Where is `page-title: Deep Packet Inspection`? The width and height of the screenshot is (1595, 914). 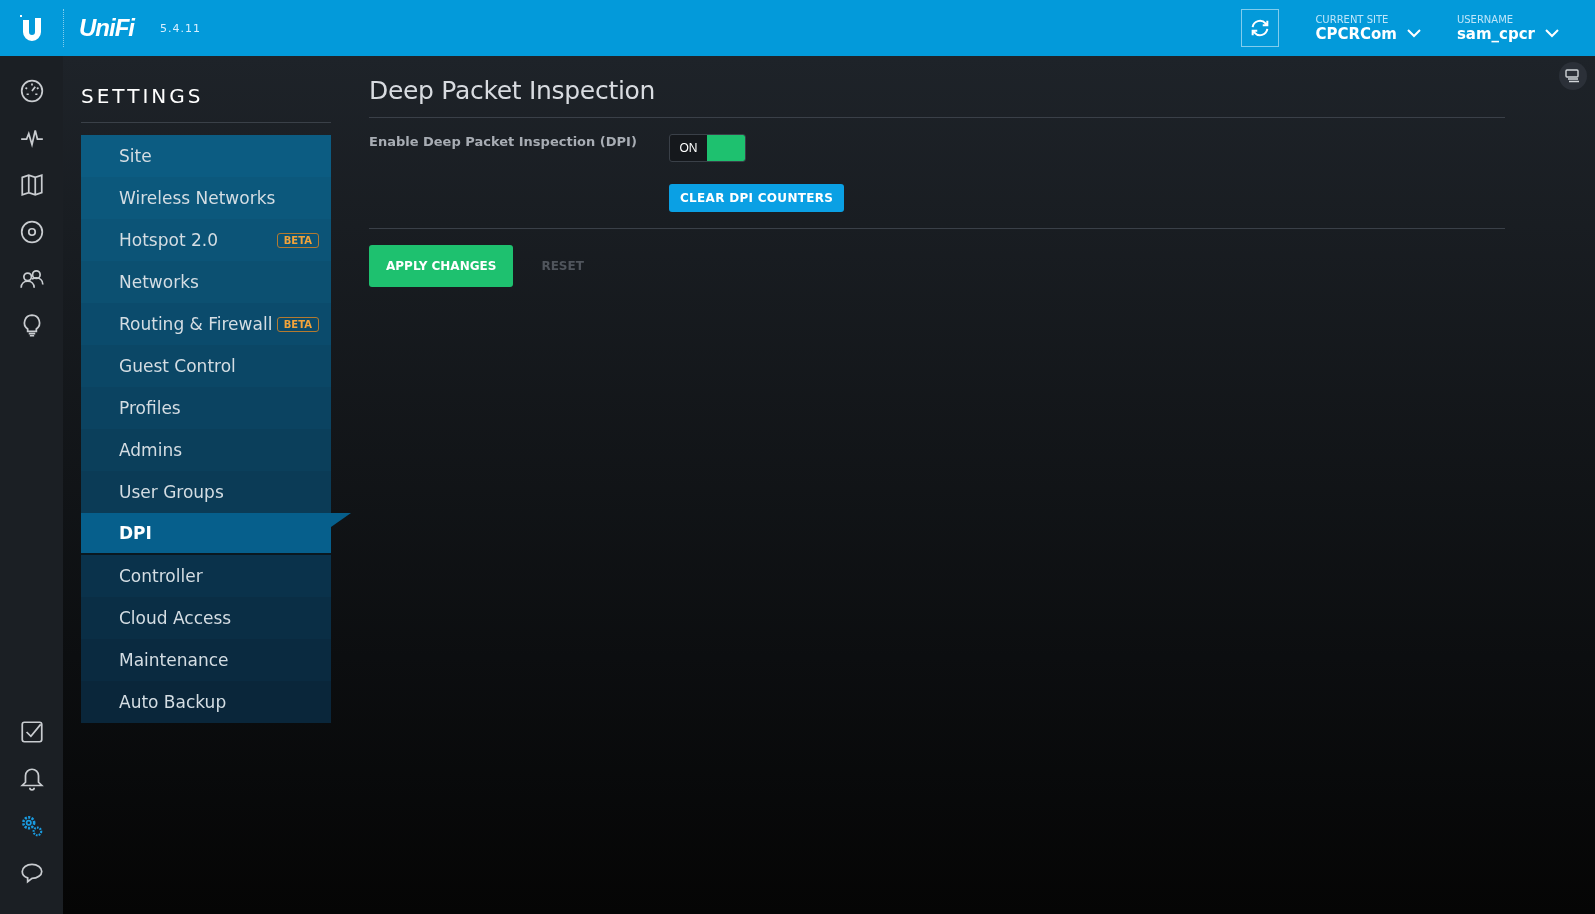
page-title: Deep Packet Inspection is located at coordinates (937, 87).